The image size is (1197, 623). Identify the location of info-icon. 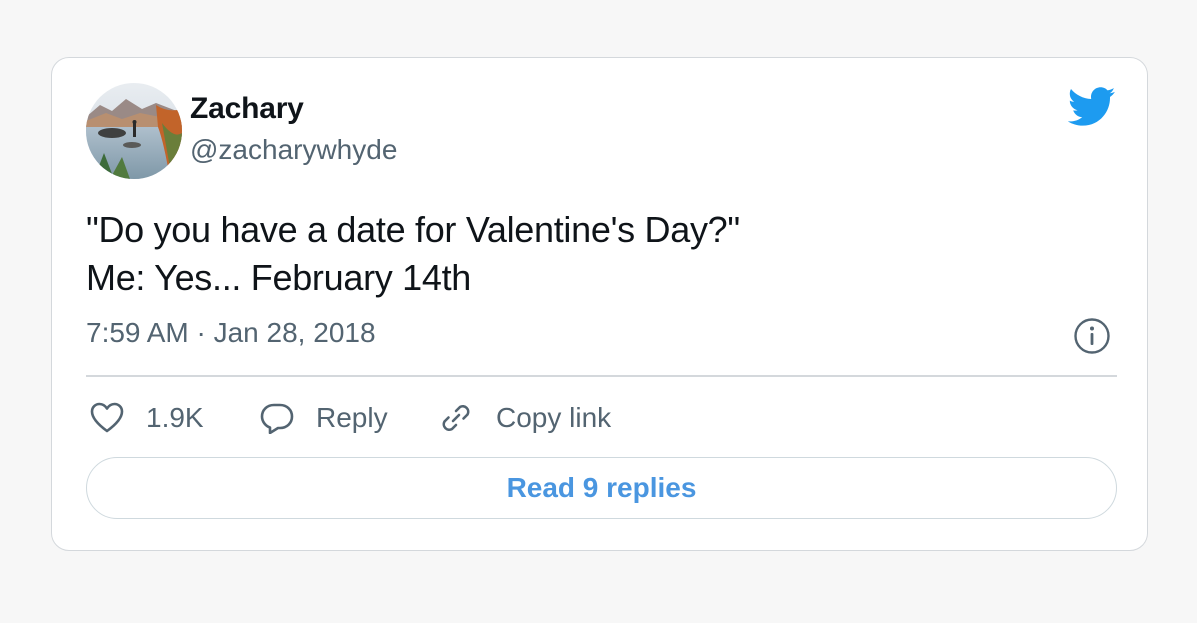
(1092, 336).